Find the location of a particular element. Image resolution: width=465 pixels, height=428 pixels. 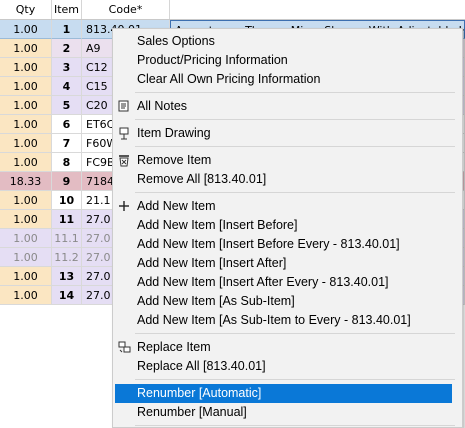

menu-item-all-notes: All Notes is located at coordinates (287, 106).